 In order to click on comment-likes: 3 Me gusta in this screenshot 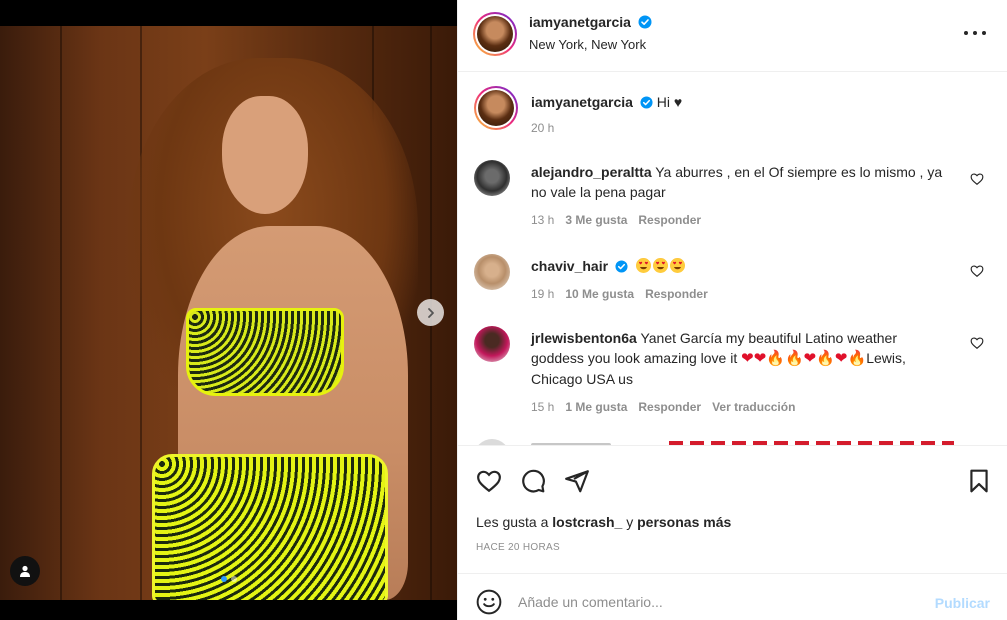, I will do `click(596, 220)`.